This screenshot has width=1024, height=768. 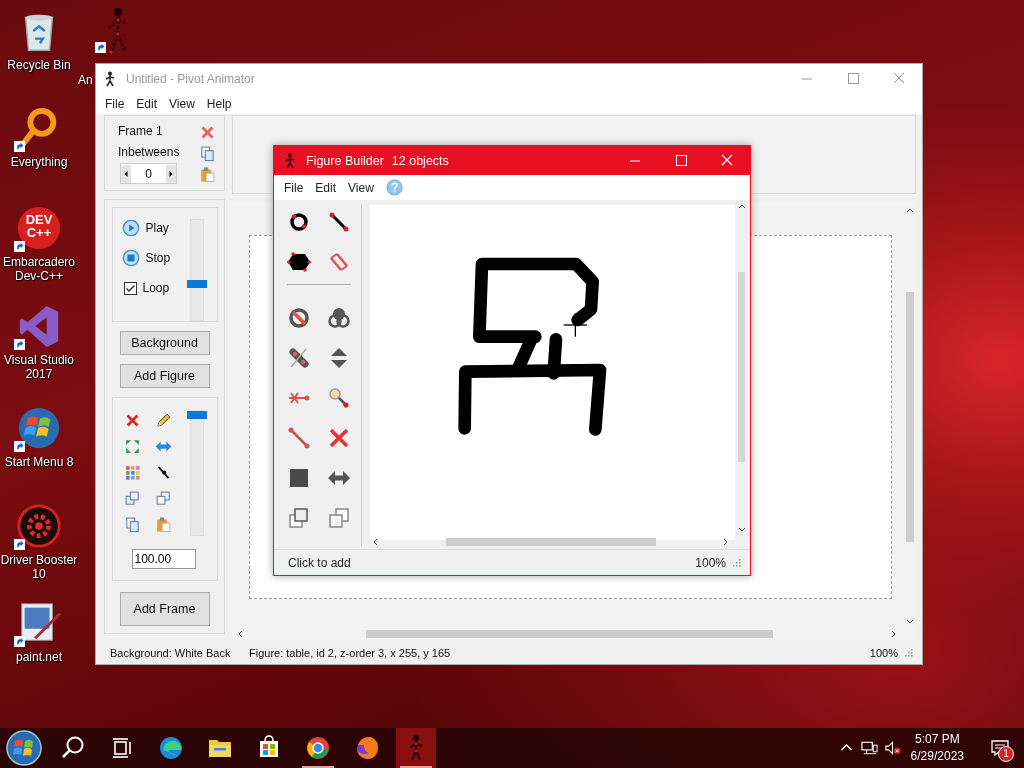 I want to click on logo-icon, so click(x=39, y=228).